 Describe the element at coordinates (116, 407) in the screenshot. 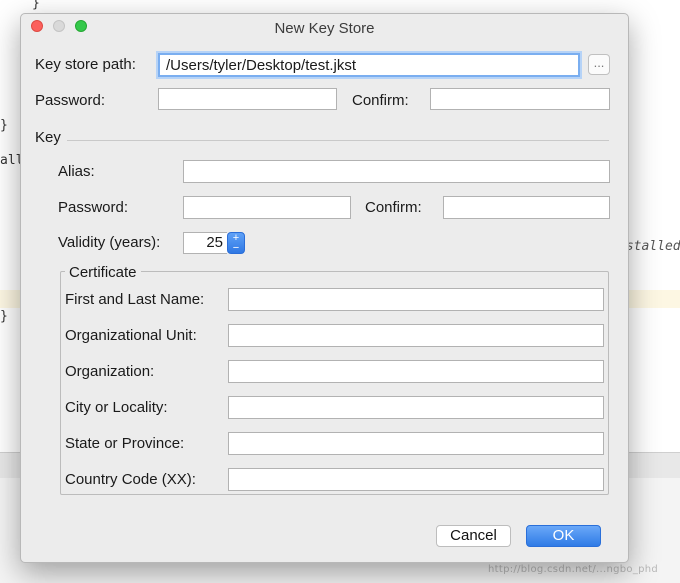

I see `city-locality-label: City or Locality:` at that location.